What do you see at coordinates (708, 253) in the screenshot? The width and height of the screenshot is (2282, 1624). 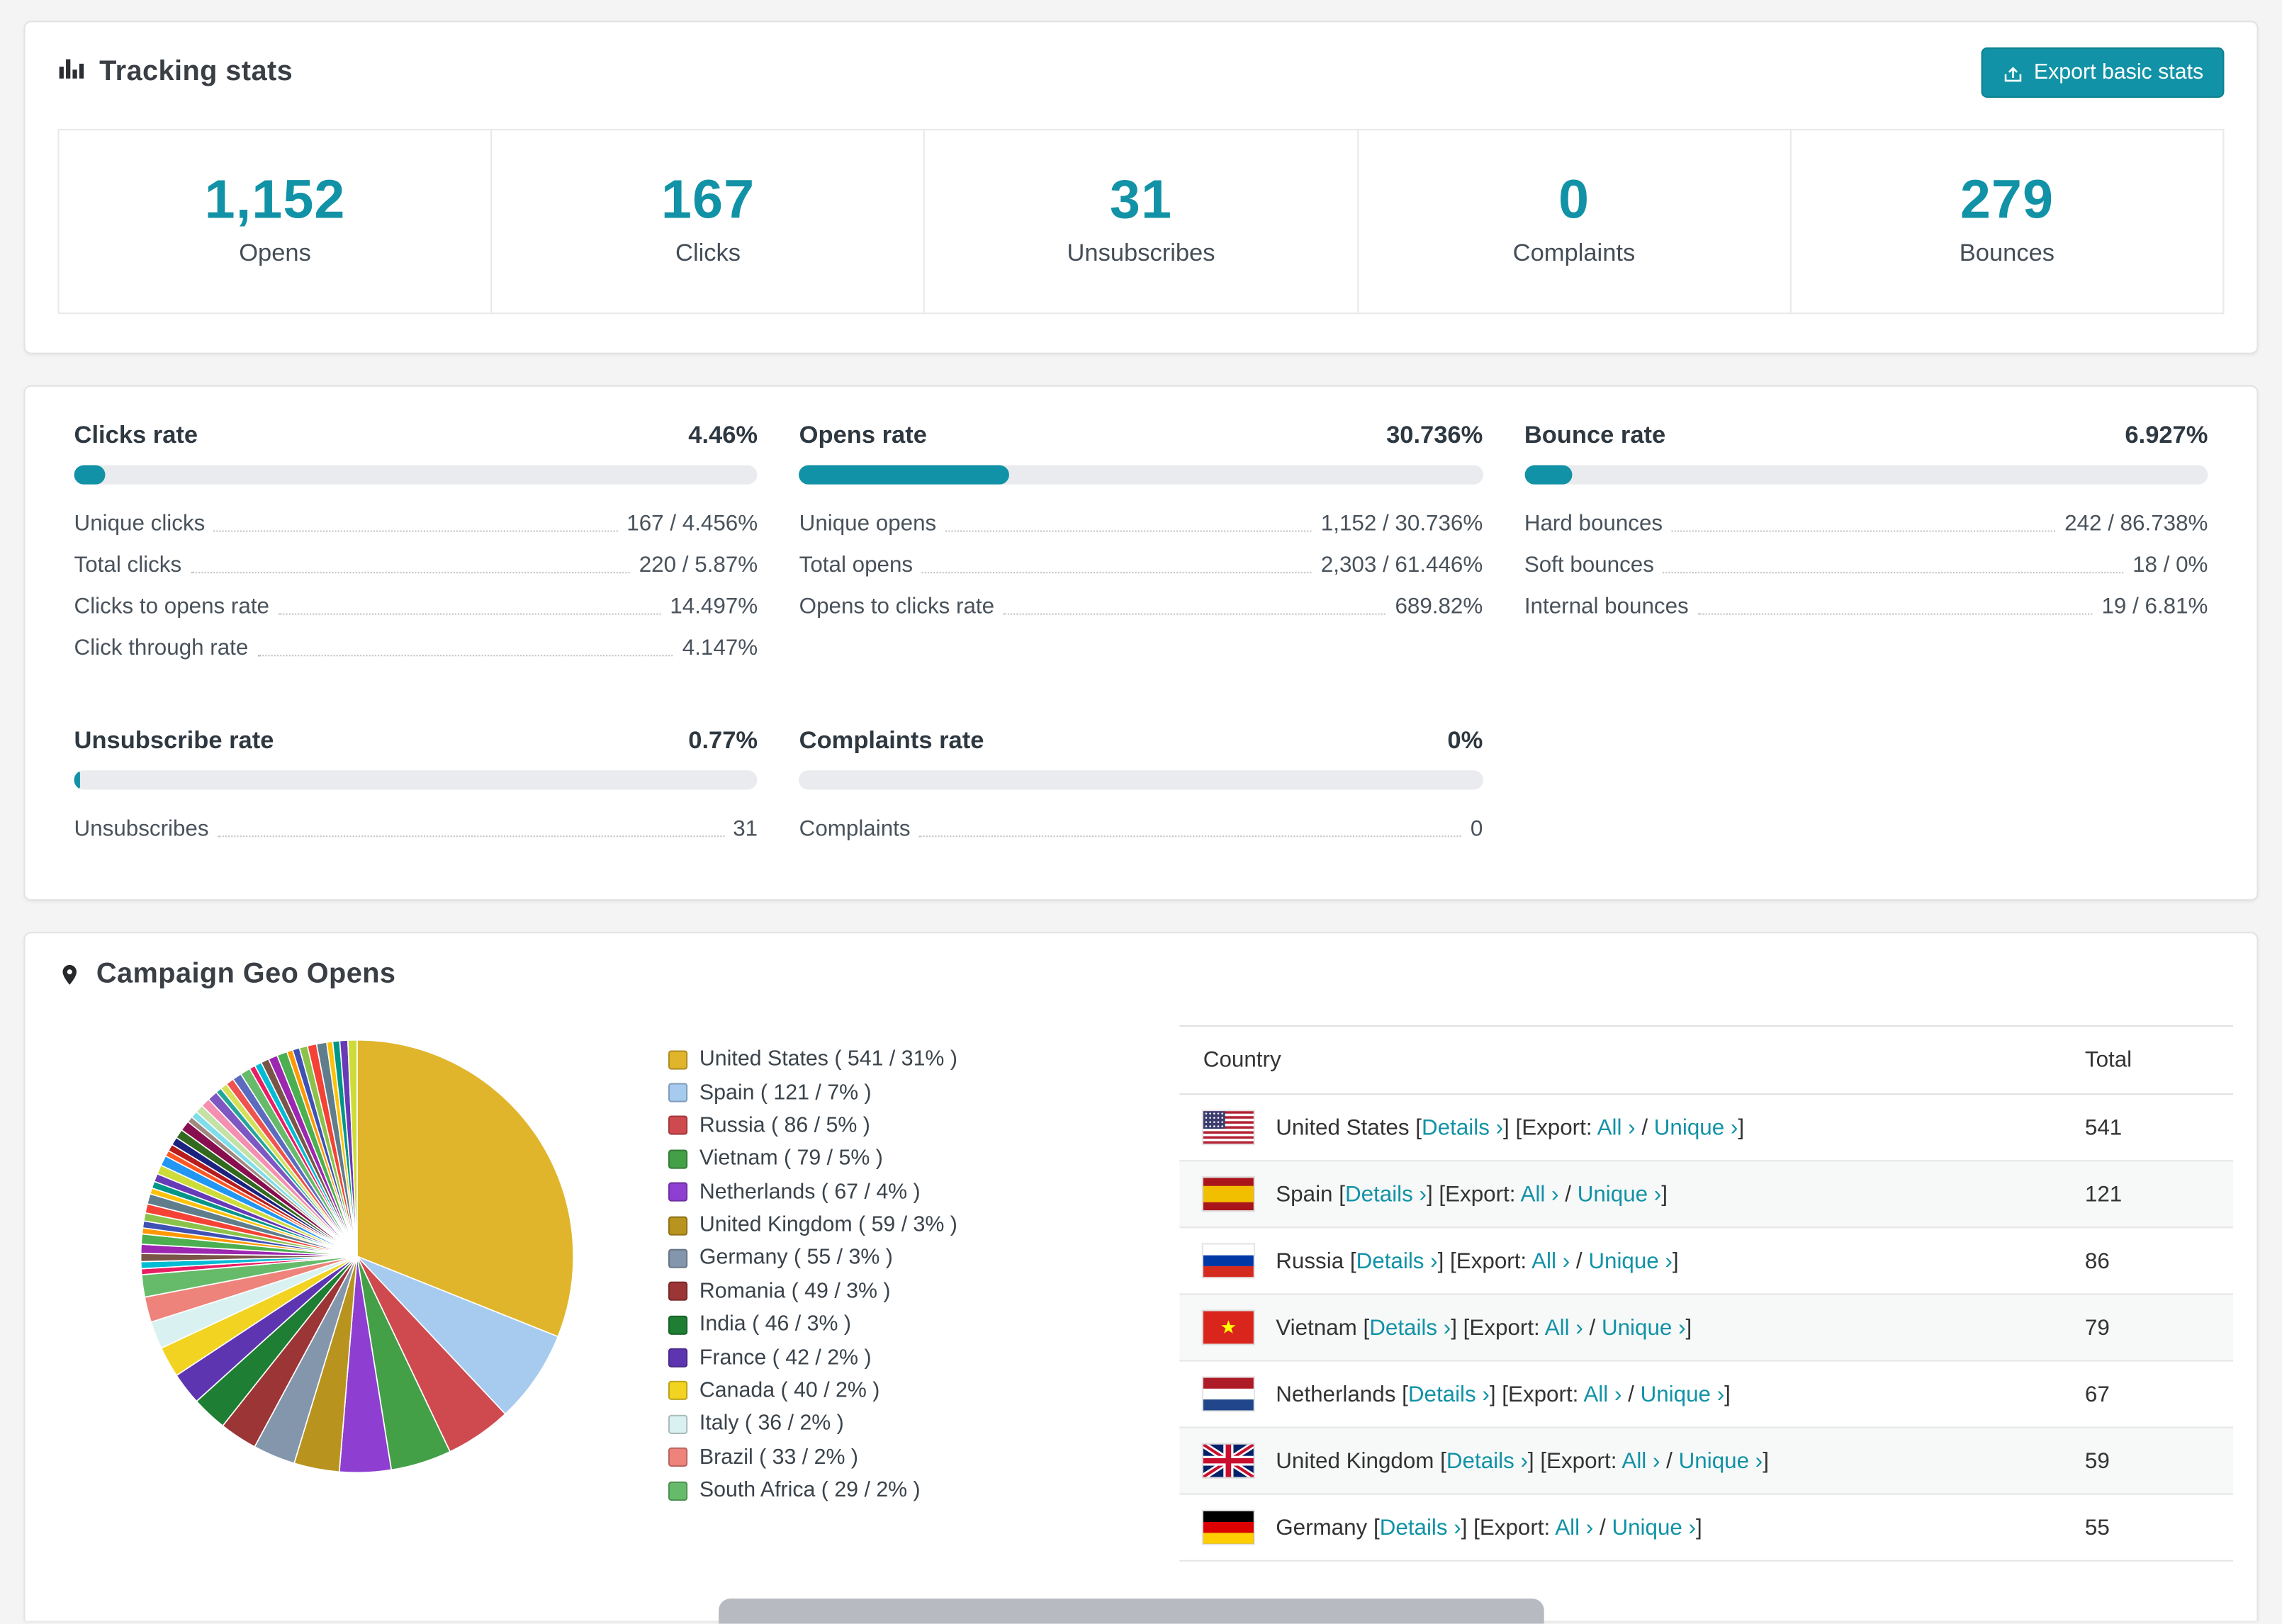 I see `stat-label: Clicks` at bounding box center [708, 253].